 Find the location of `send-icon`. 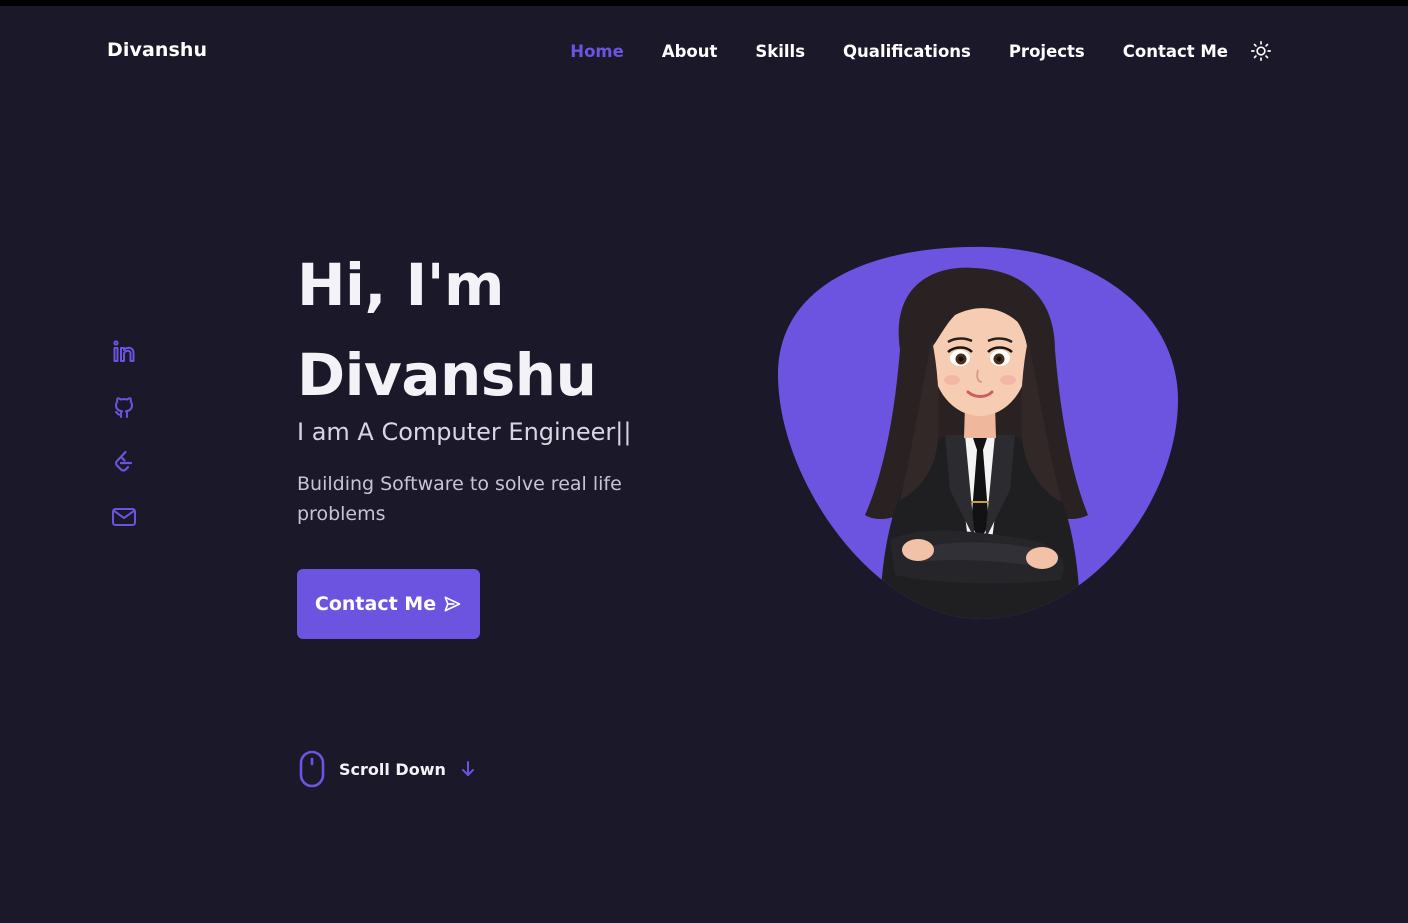

send-icon is located at coordinates (452, 604).